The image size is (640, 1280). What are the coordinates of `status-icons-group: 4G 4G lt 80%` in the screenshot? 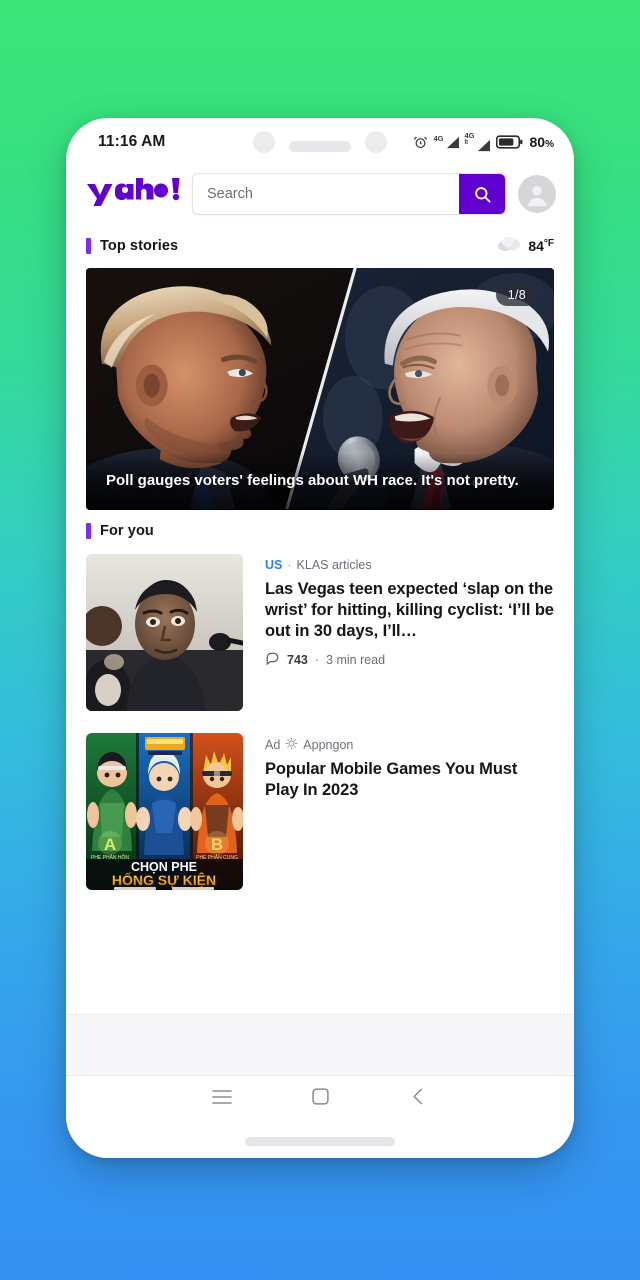 It's located at (483, 142).